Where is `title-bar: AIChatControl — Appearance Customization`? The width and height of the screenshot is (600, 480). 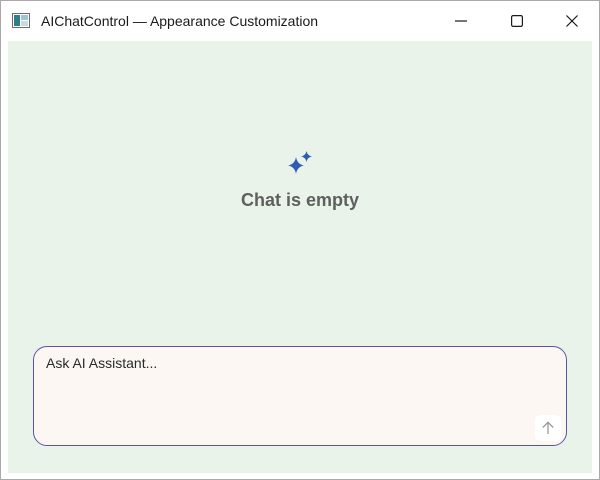
title-bar: AIChatControl — Appearance Customization is located at coordinates (300, 21).